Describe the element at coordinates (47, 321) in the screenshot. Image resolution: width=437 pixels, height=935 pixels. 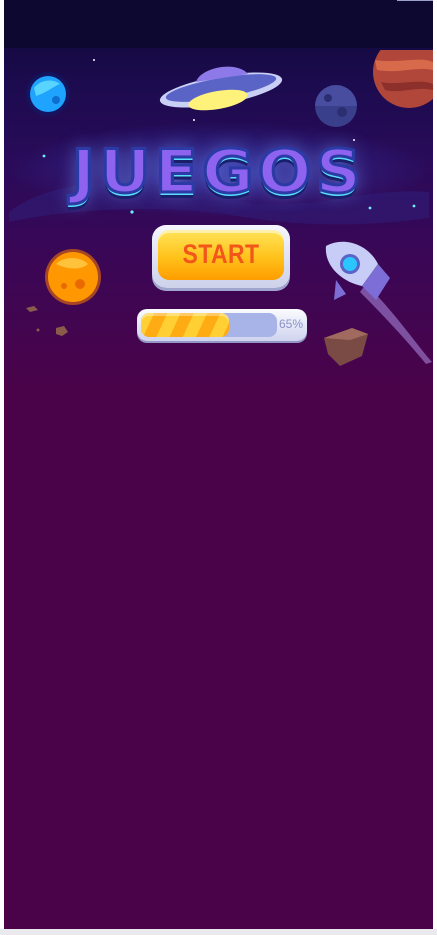
I see `space-debris` at that location.